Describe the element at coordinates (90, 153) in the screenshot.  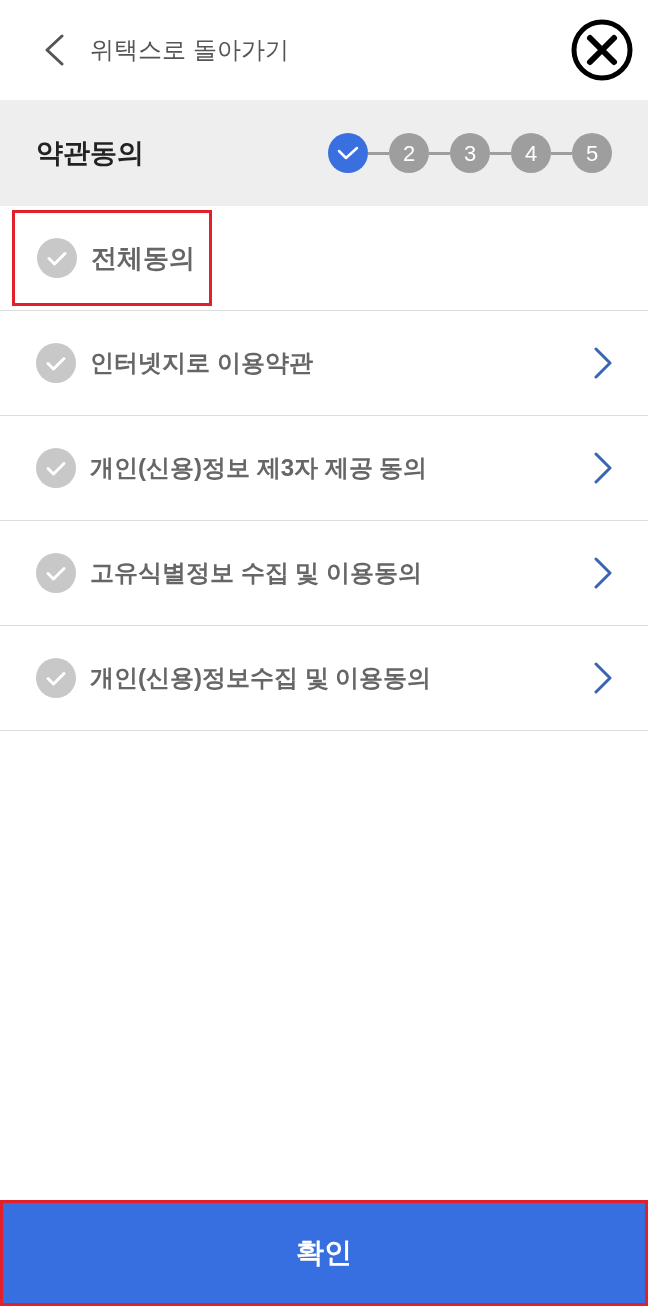
I see `page-title: 약관동의` at that location.